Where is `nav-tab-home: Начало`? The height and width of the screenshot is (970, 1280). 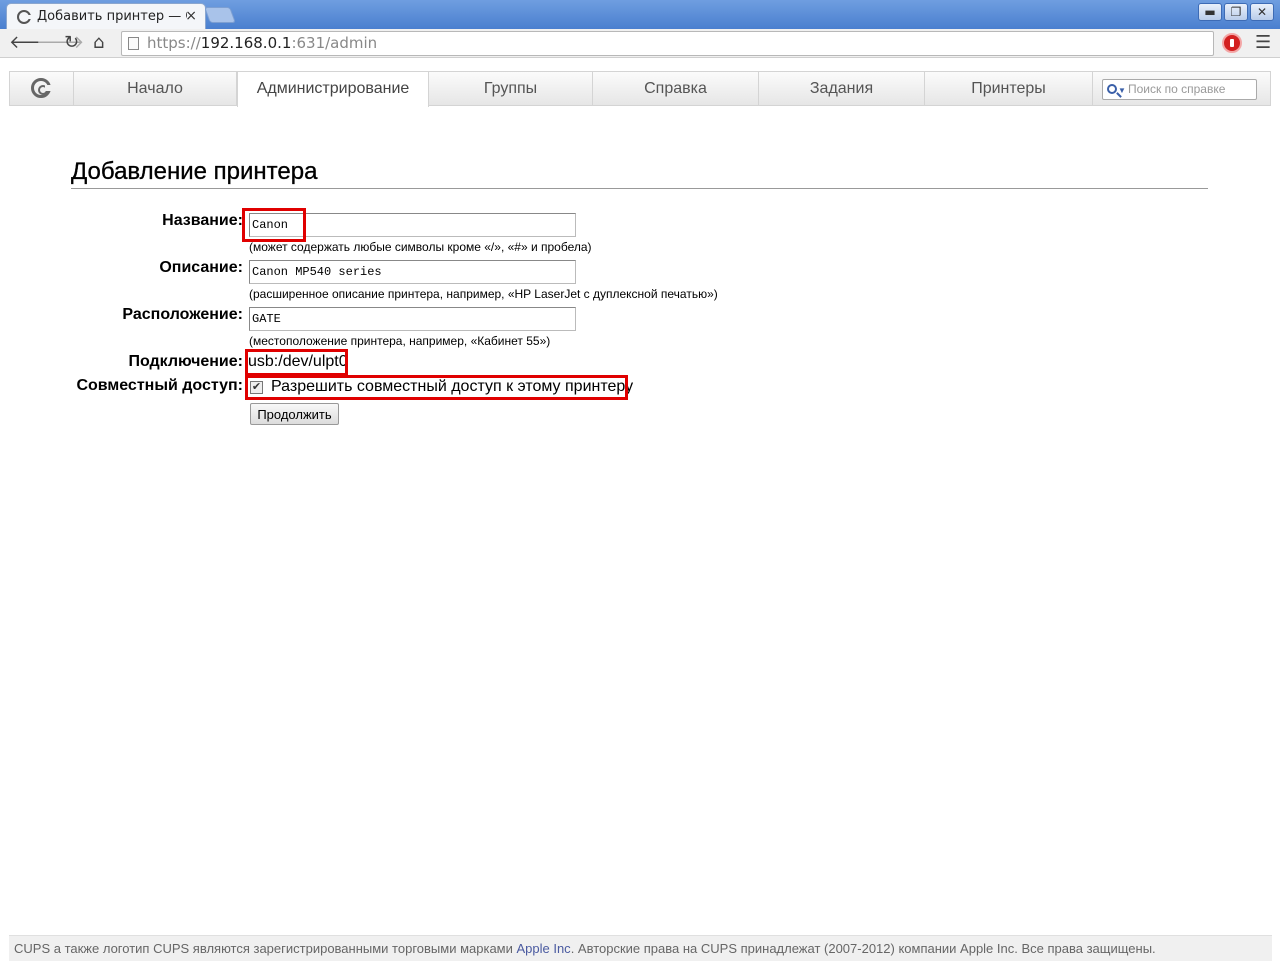
nav-tab-home: Начало is located at coordinates (155, 88).